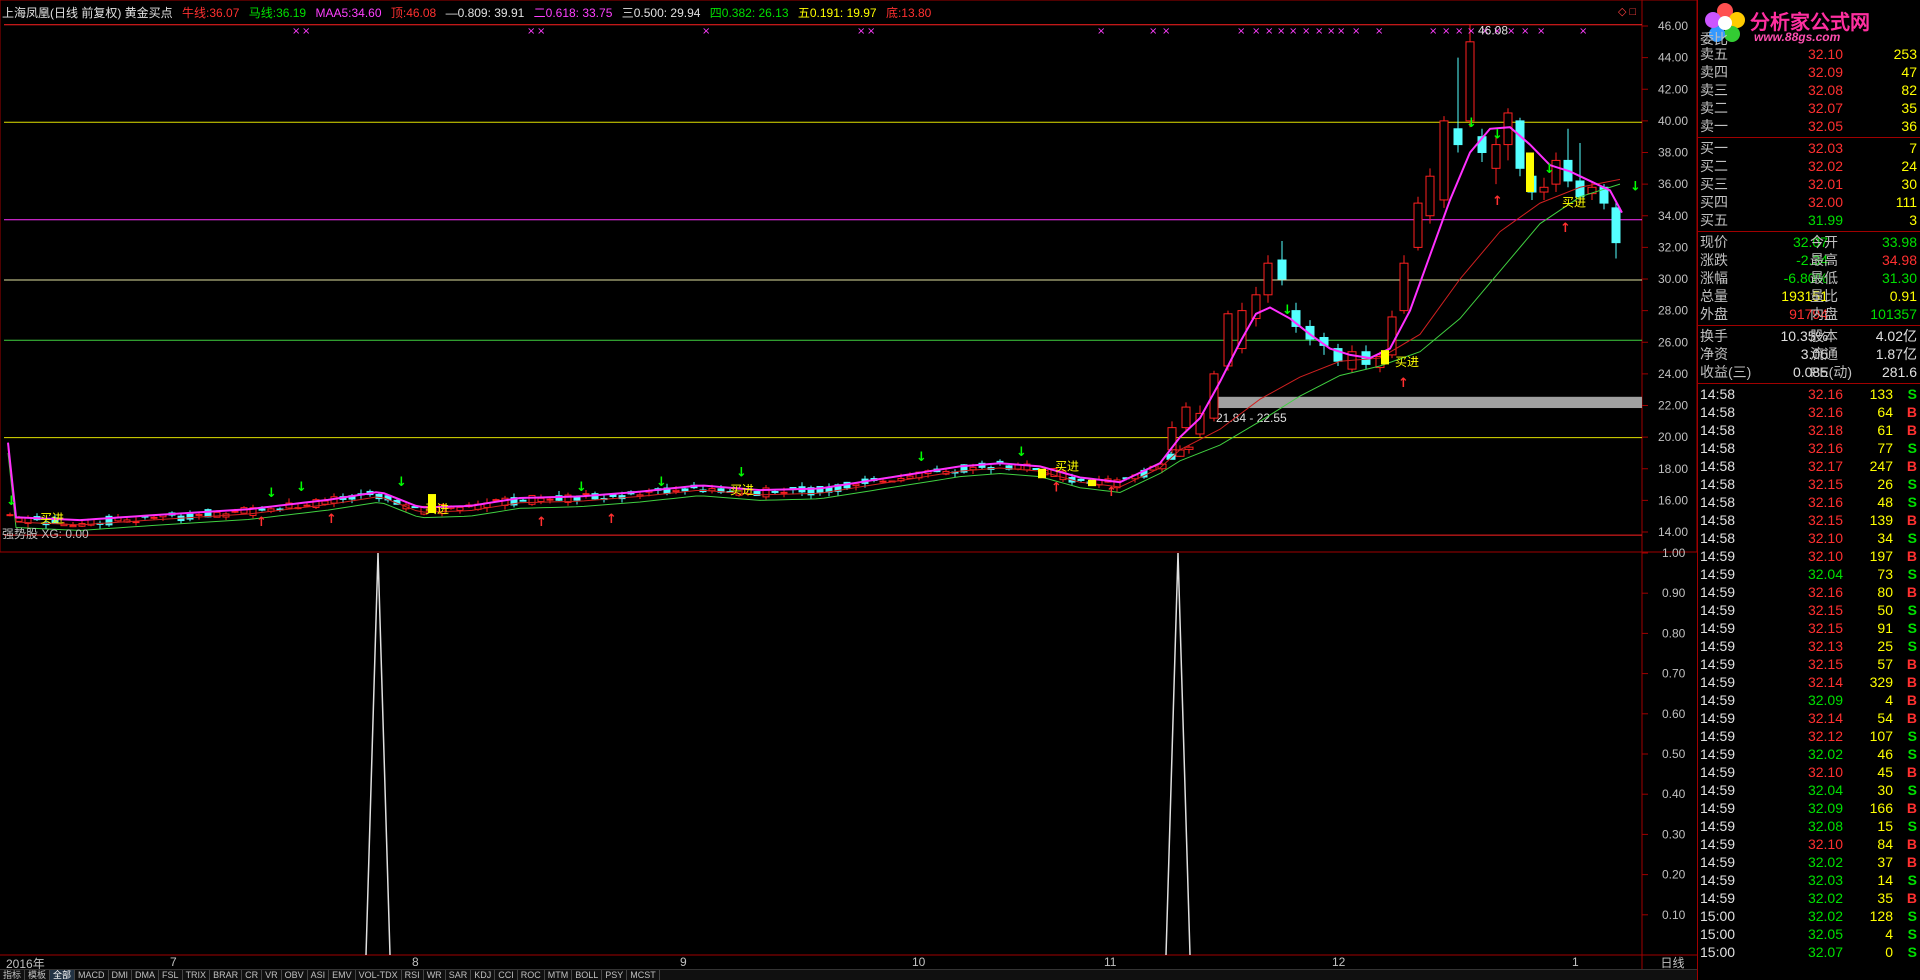 The image size is (1920, 980). Describe the element at coordinates (1893, 314) in the screenshot. I see `stat-value: 101357` at that location.